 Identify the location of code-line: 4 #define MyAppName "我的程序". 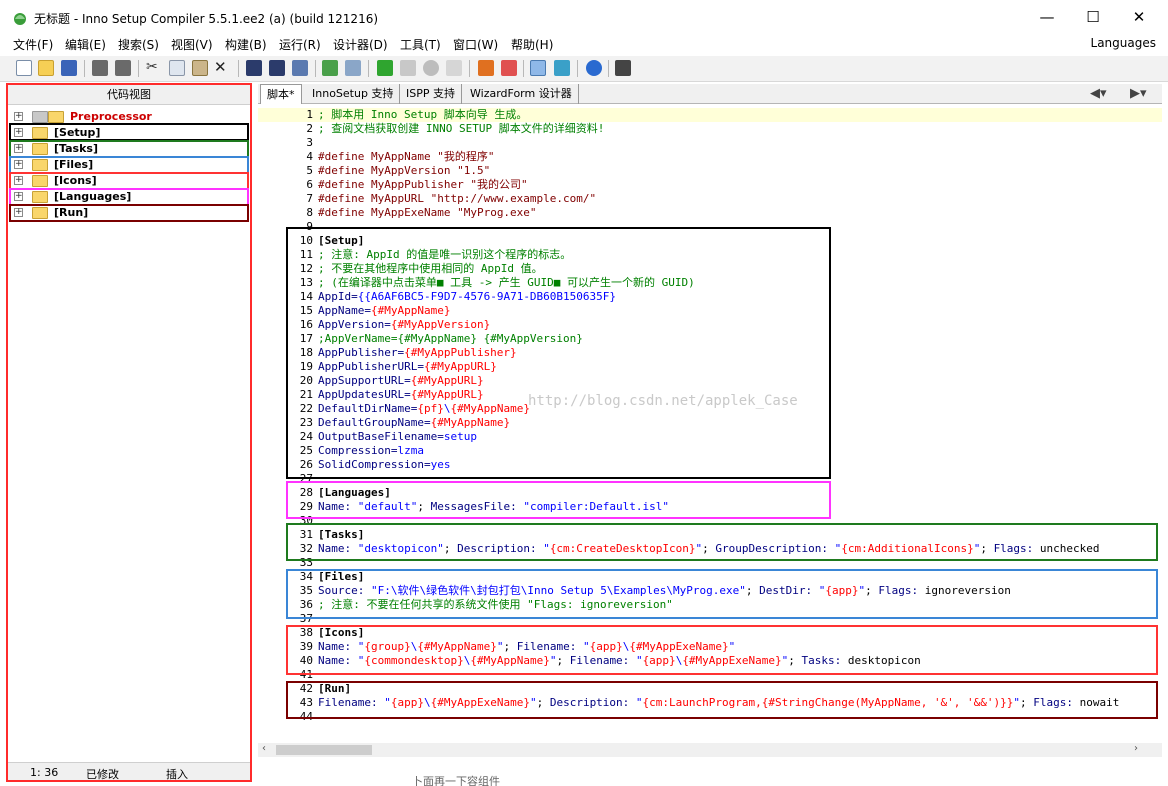
(710, 157).